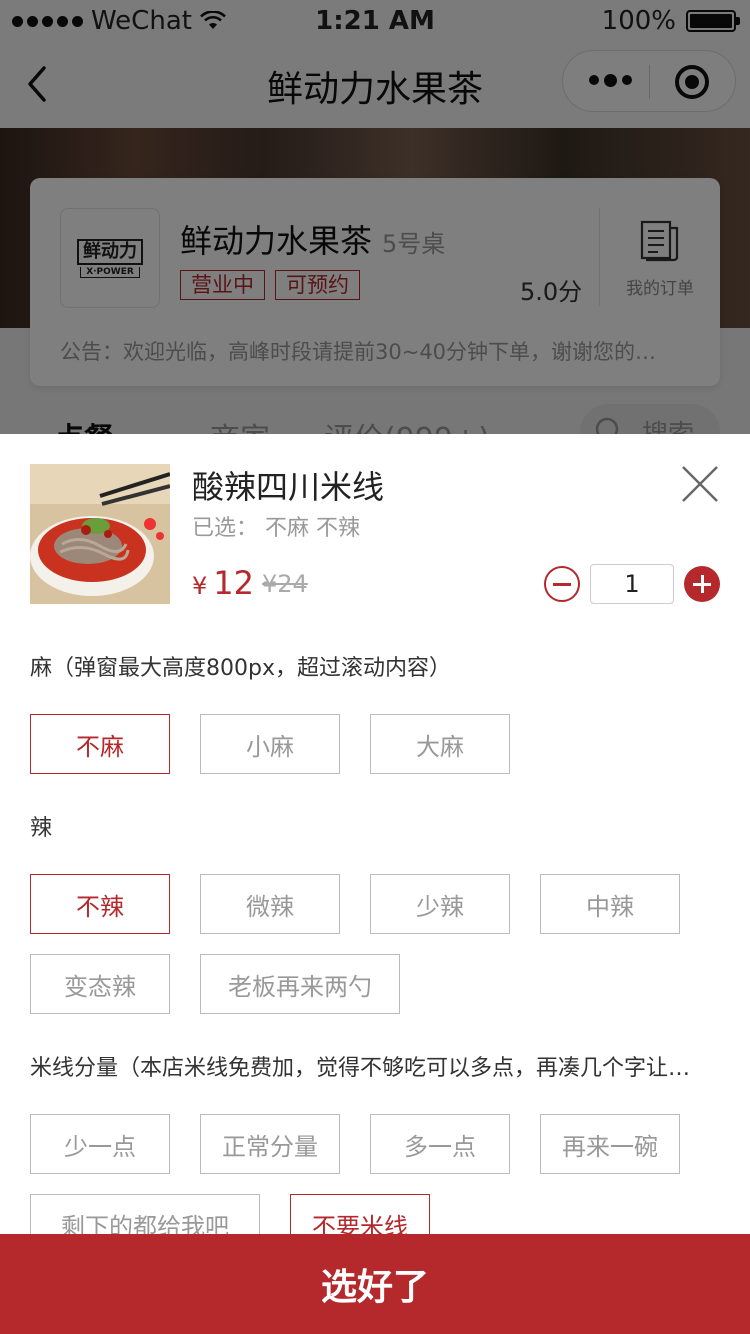  I want to click on selected-options: 已选： 不麻 不辣, so click(276, 528).